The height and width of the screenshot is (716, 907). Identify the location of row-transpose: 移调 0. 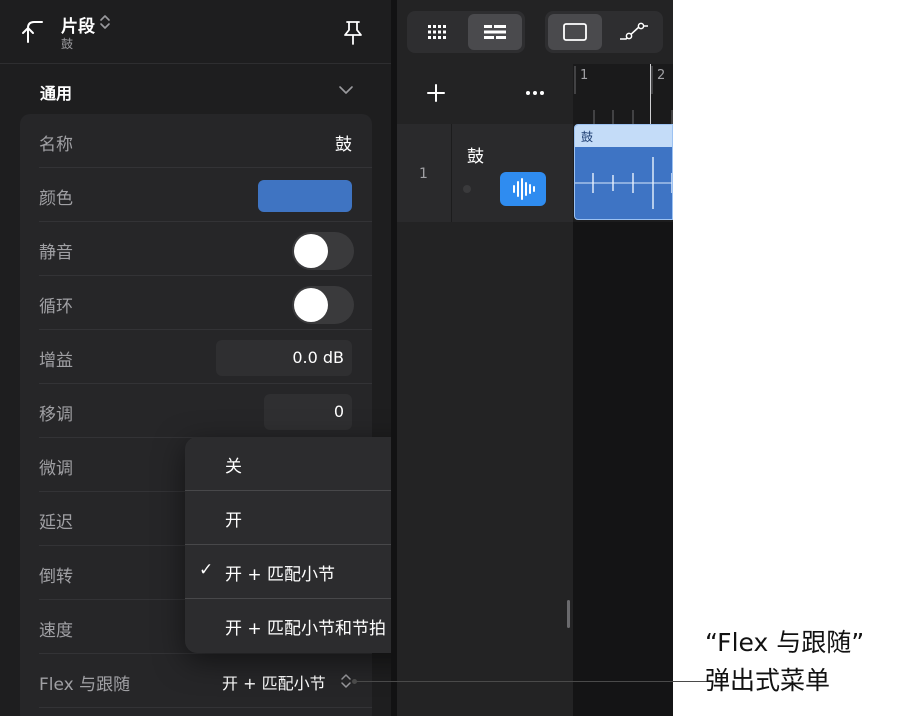
(196, 411).